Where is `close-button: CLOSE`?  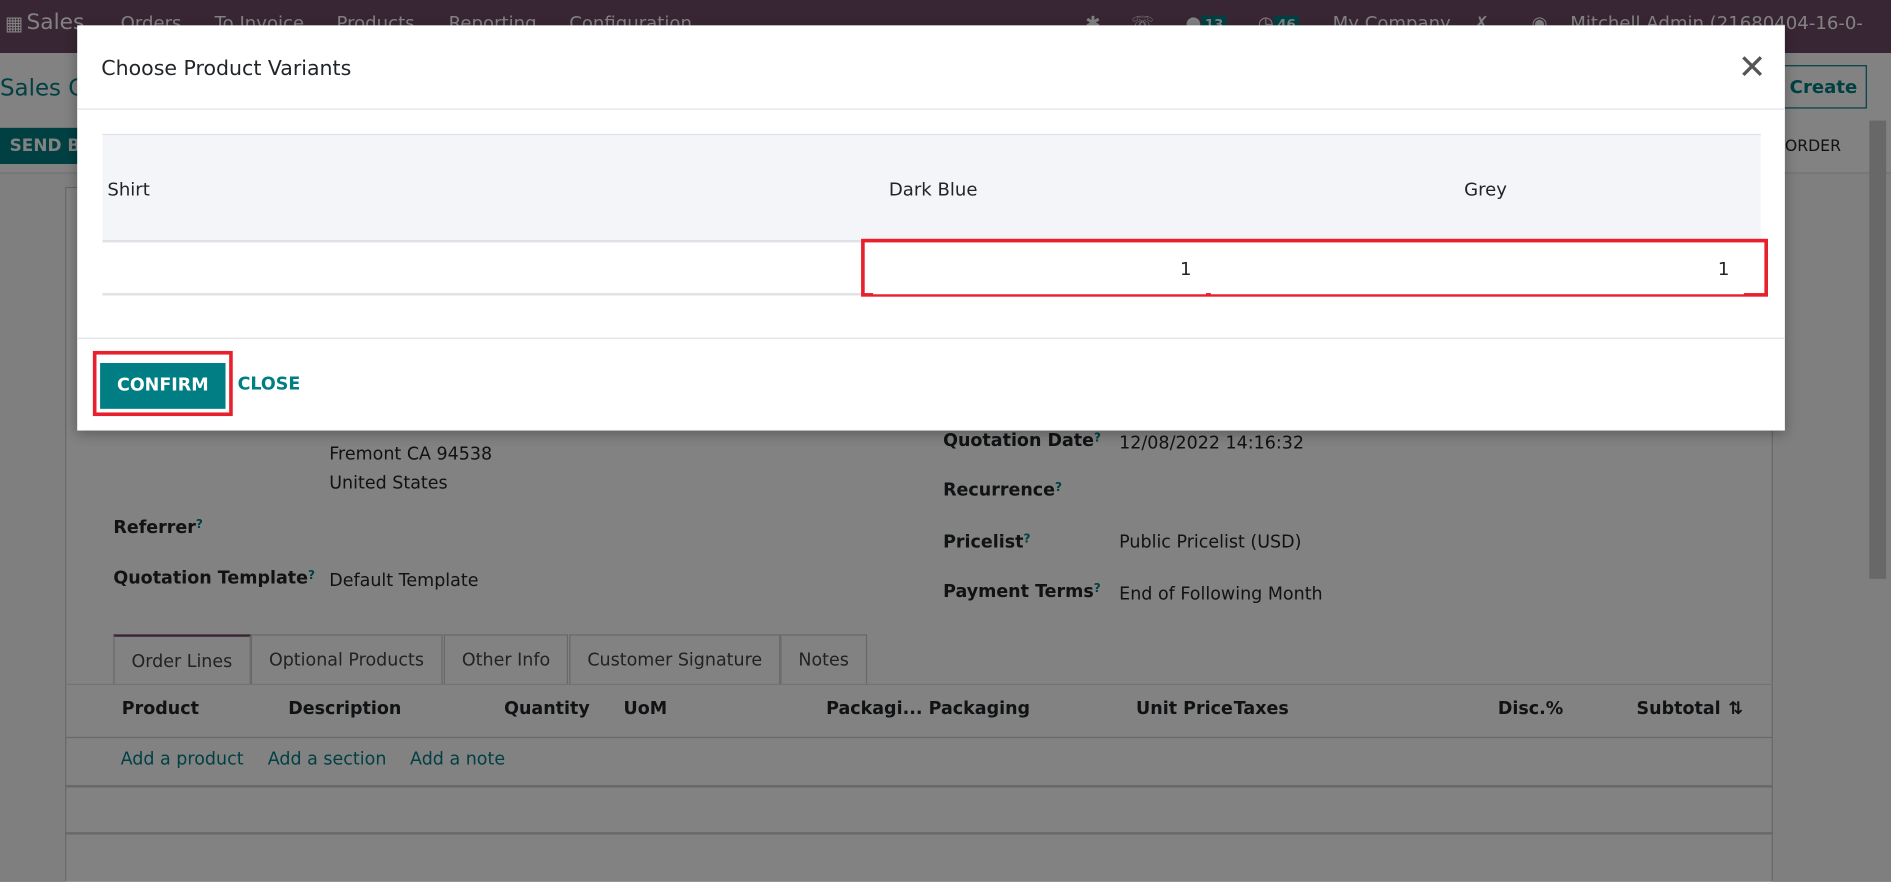 close-button: CLOSE is located at coordinates (269, 384).